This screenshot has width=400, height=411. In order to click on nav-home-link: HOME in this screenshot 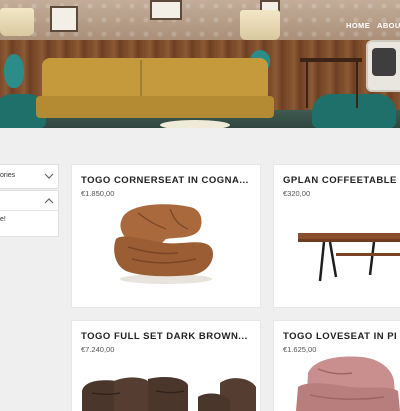, I will do `click(358, 25)`.